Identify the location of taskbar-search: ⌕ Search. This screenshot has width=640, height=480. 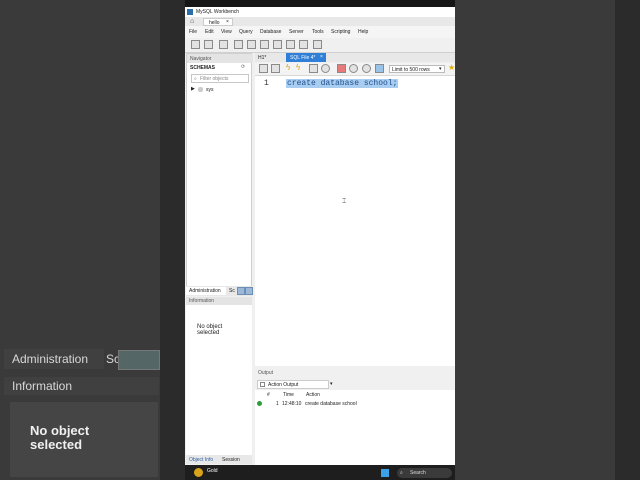
(424, 473).